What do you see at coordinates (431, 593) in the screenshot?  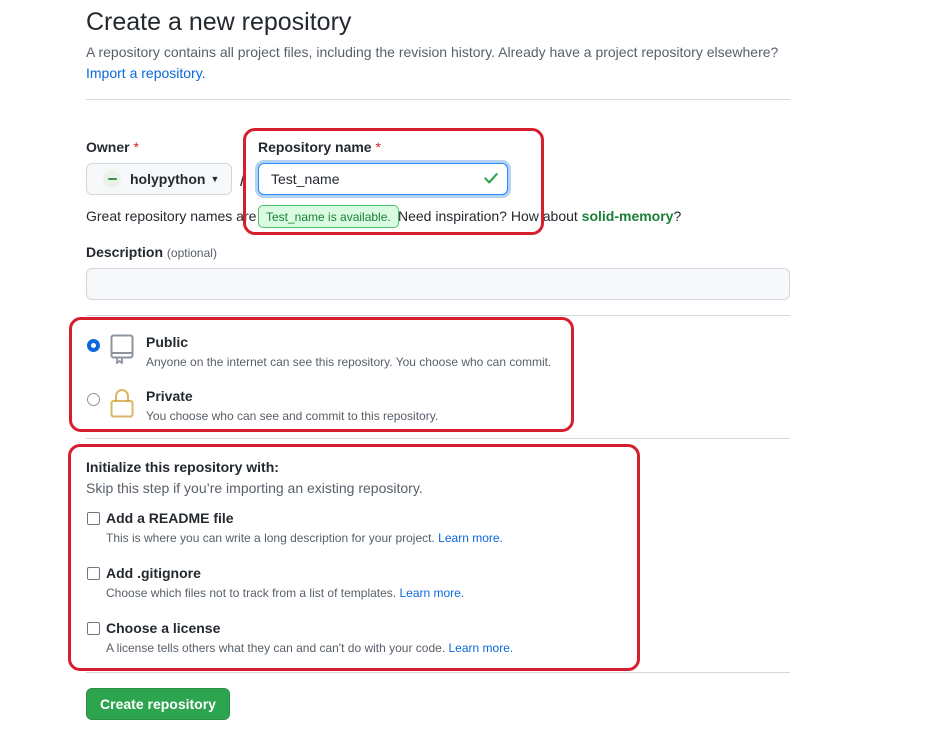 I see `gitignore-learn-more-link: Learn more.` at bounding box center [431, 593].